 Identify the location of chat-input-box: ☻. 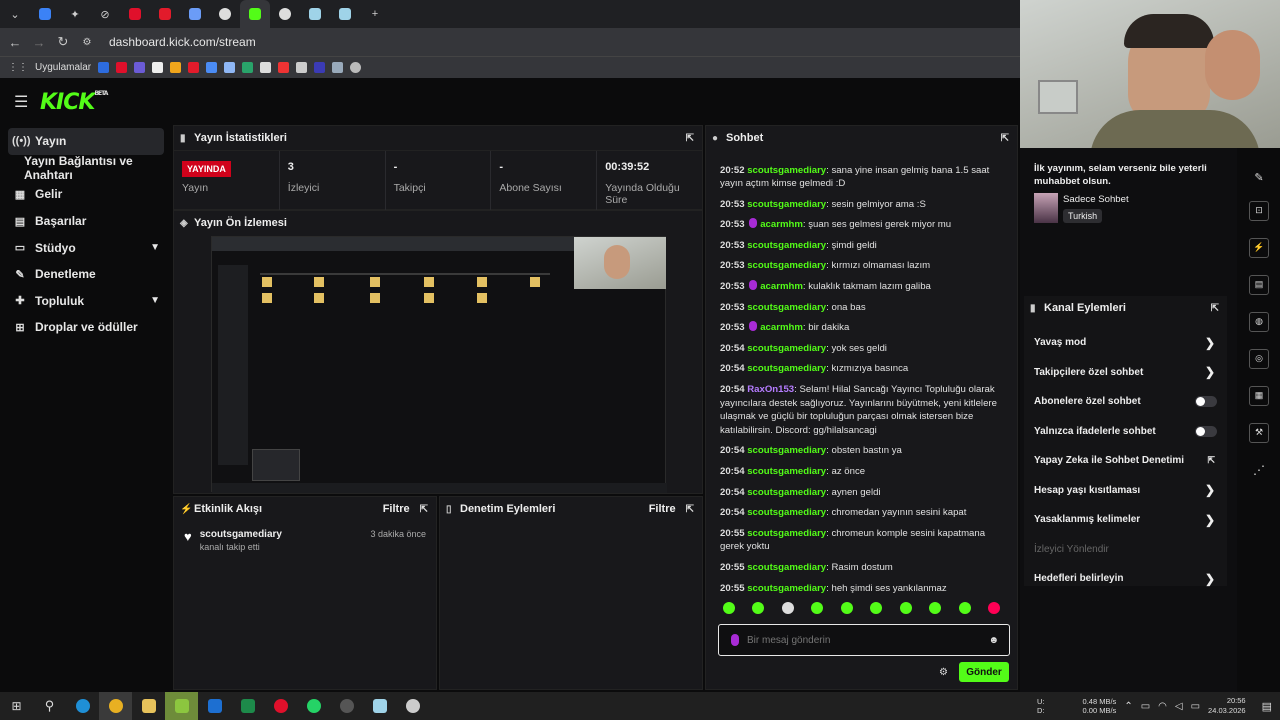
(864, 640).